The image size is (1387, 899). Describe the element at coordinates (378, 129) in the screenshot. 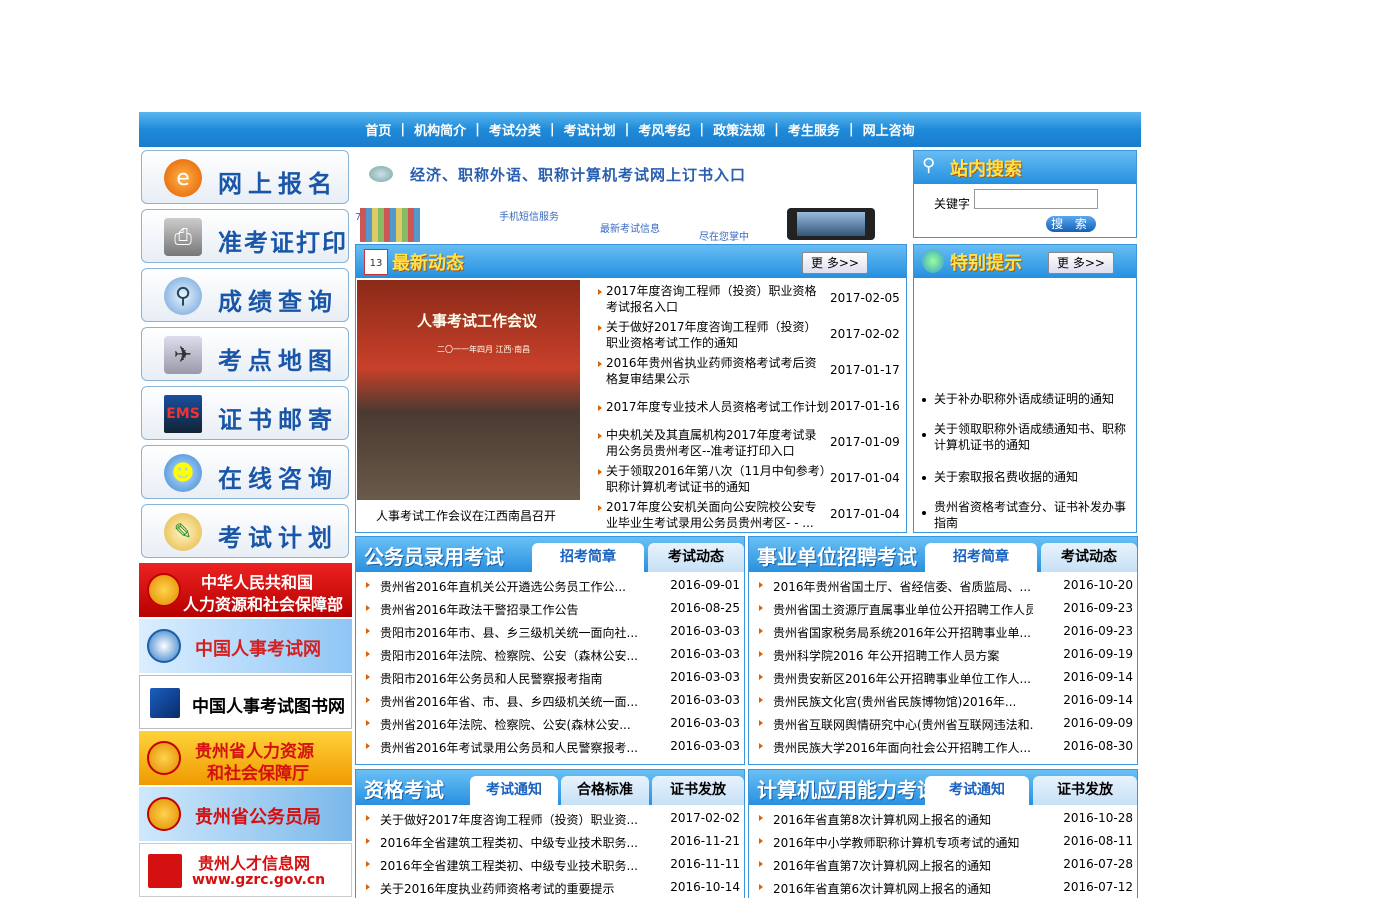

I see `nav-home: 首页` at that location.